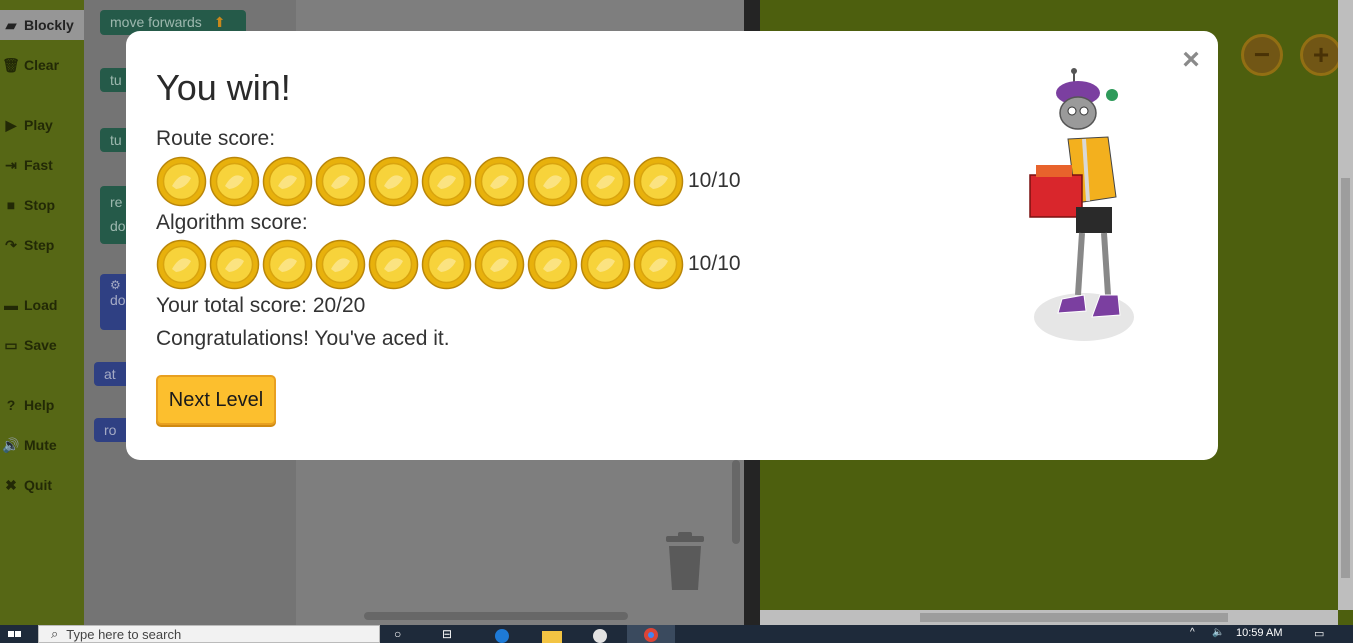 Image resolution: width=1353 pixels, height=643 pixels. I want to click on taskbar-search-box: ⌕ Type here to search, so click(209, 634).